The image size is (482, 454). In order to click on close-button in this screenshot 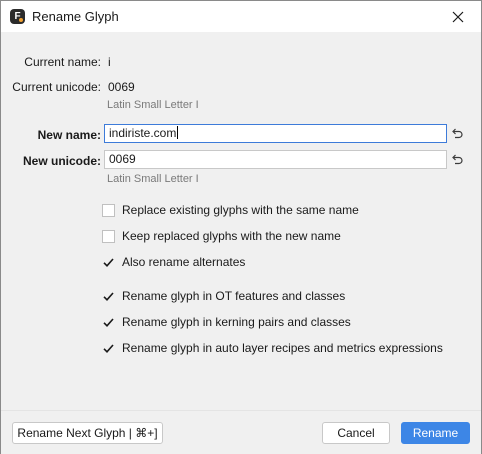, I will do `click(458, 16)`.